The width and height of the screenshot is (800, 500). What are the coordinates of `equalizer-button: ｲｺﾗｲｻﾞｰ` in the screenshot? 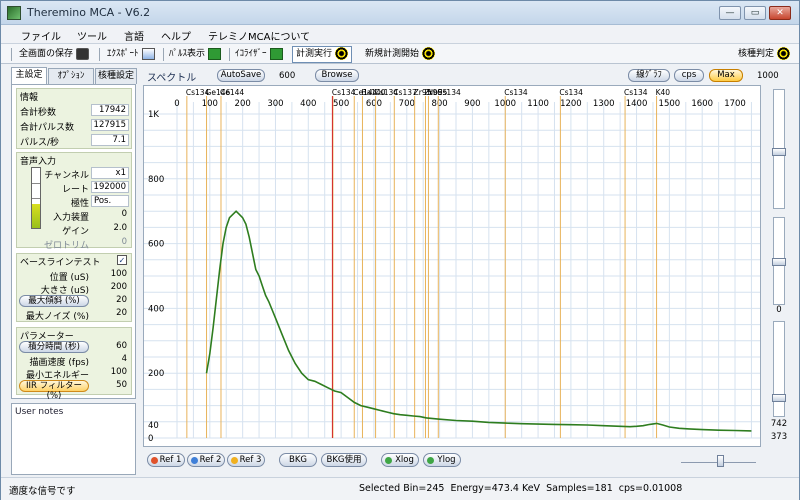 It's located at (259, 54).